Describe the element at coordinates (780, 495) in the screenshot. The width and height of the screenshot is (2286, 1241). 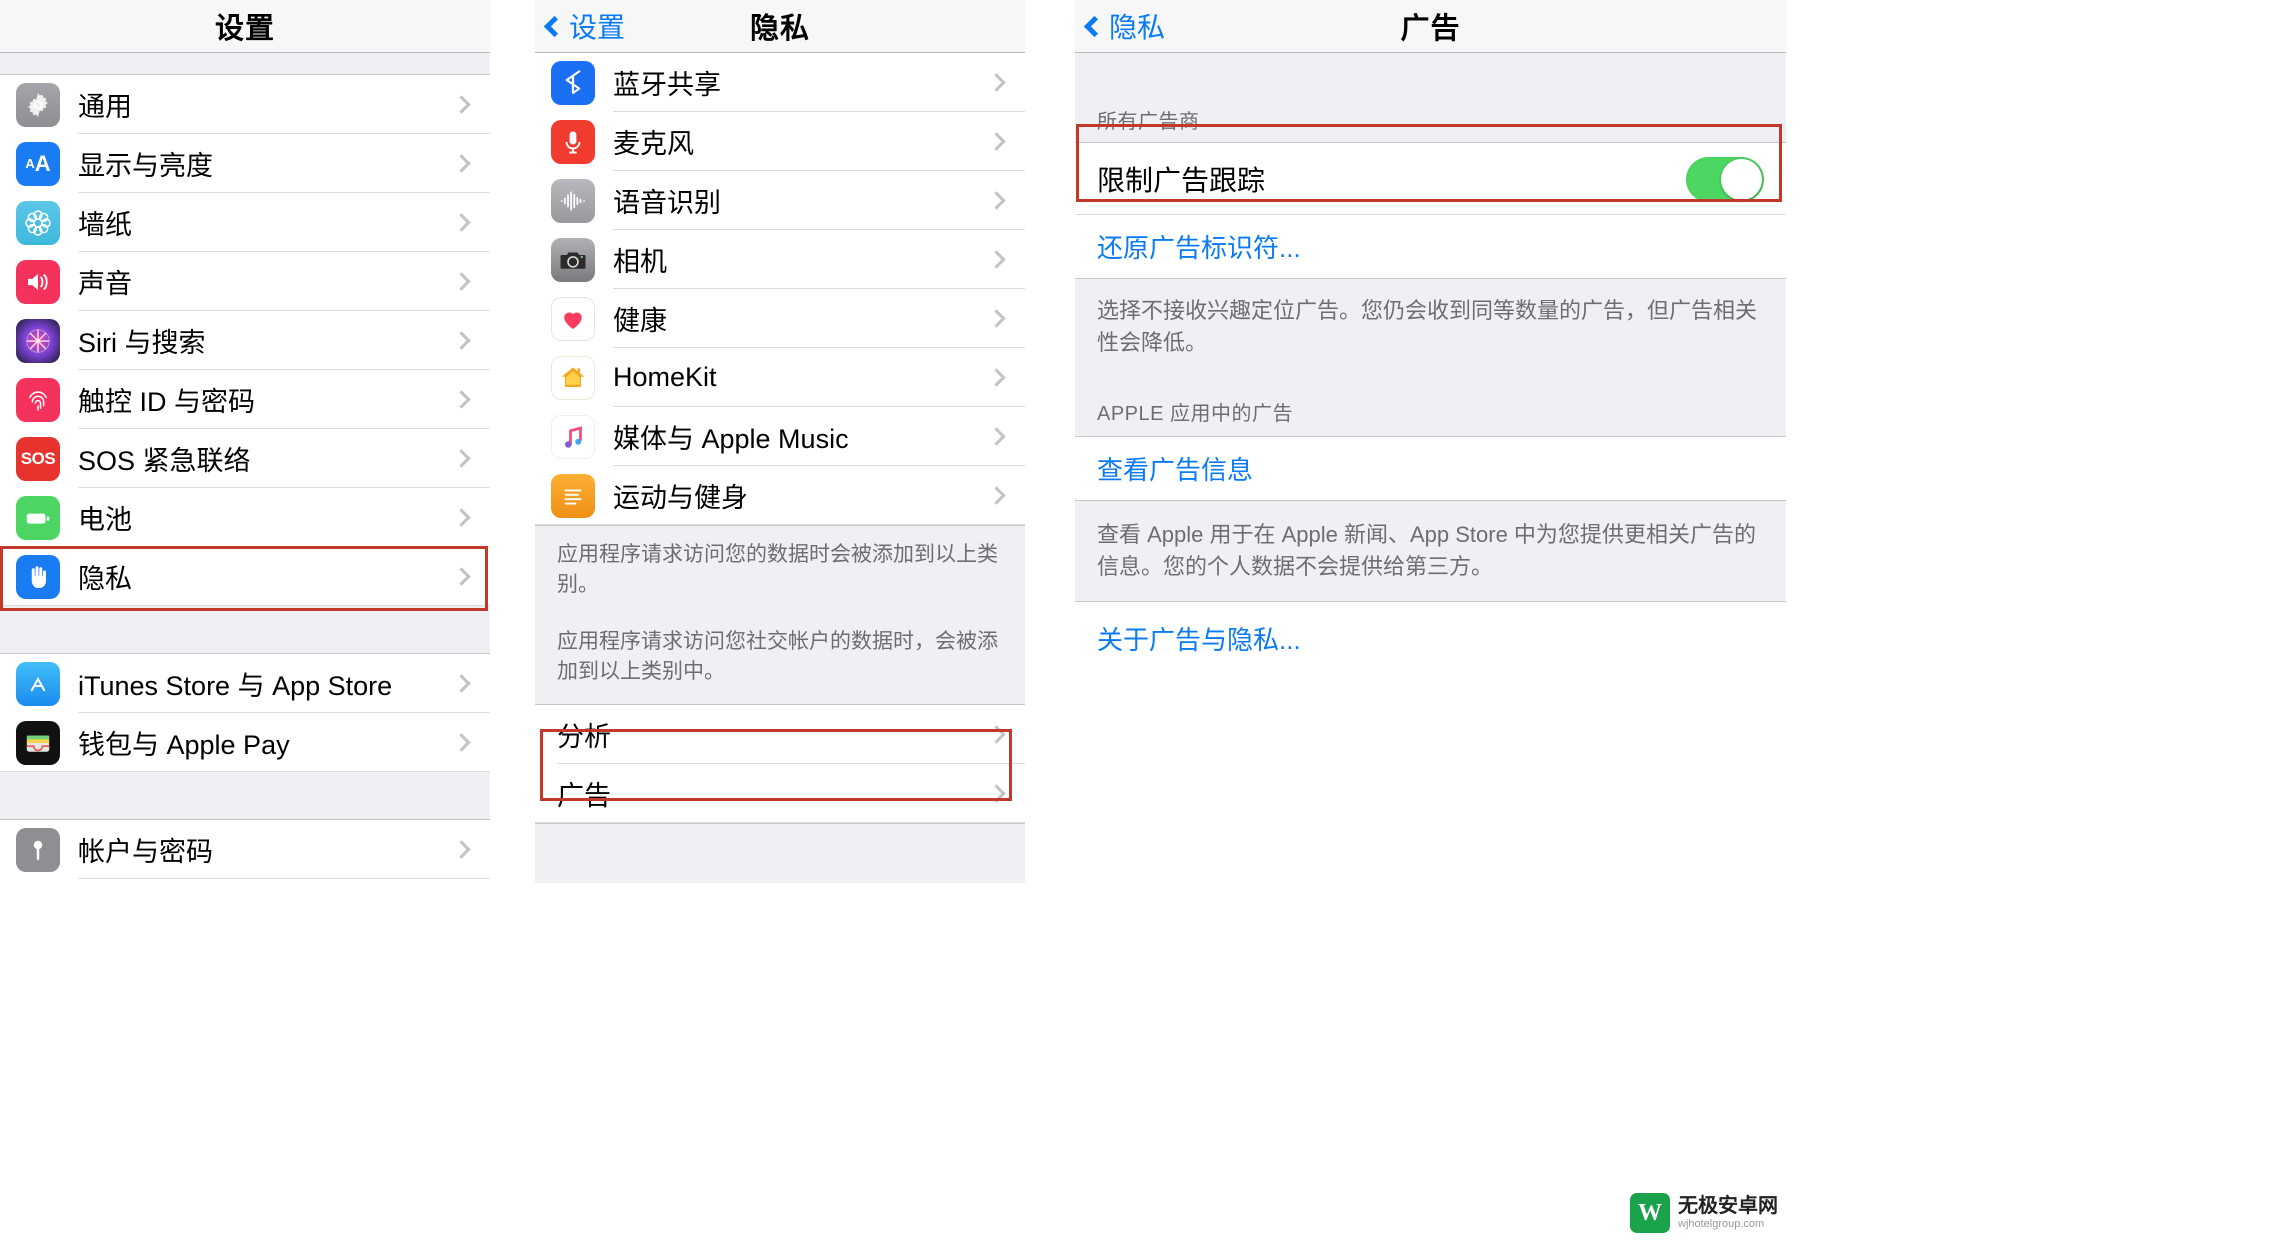
I see `privacy-item-motion-fitness: 运动与健身` at that location.